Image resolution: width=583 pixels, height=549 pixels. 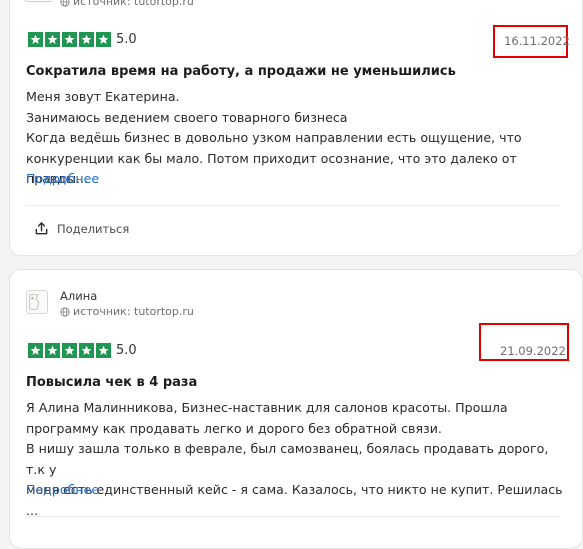 What do you see at coordinates (537, 41) in the screenshot?
I see `review-date: 16.11.2022` at bounding box center [537, 41].